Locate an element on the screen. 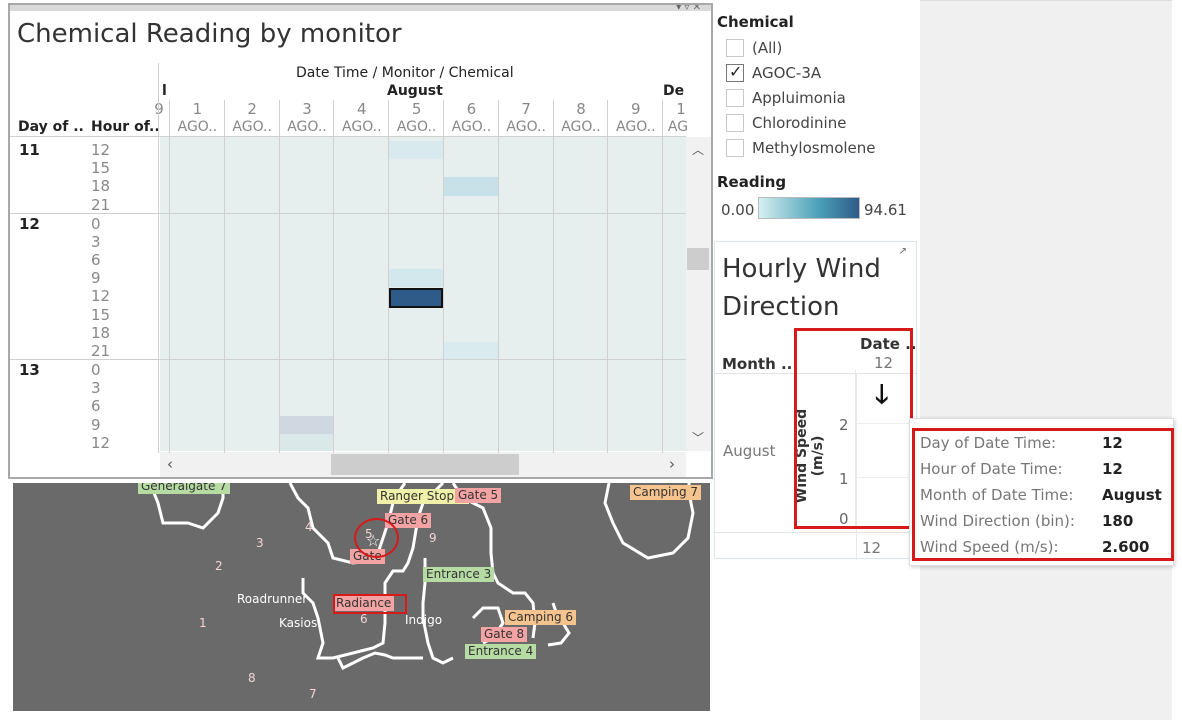 The width and height of the screenshot is (1182, 720). horizontal-scroll-thumb is located at coordinates (425, 464).